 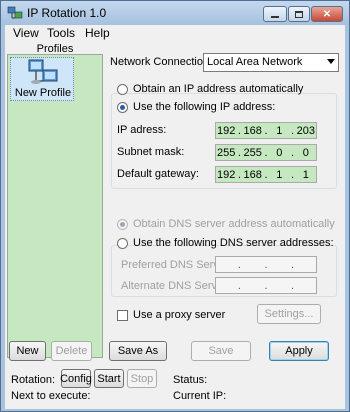 What do you see at coordinates (226, 130) in the screenshot?
I see `ip-octet-1: 192` at bounding box center [226, 130].